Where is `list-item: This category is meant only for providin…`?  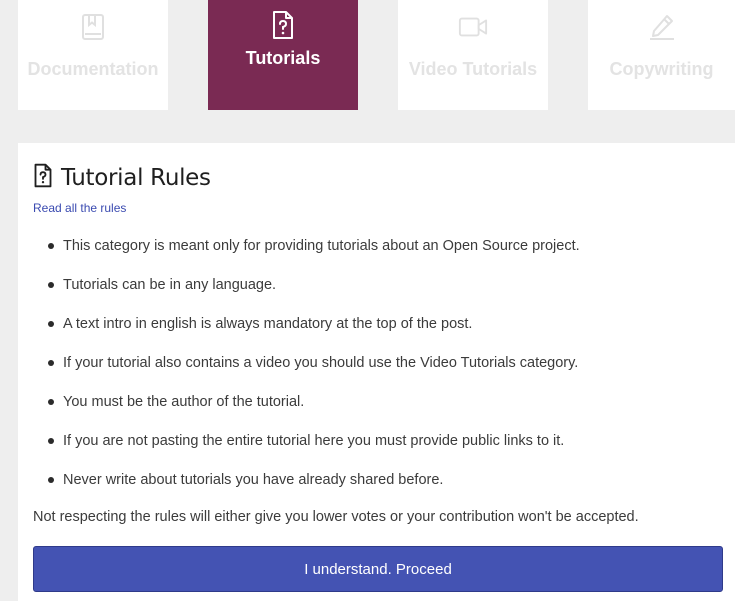
list-item: This category is meant only for providin… is located at coordinates (299, 246).